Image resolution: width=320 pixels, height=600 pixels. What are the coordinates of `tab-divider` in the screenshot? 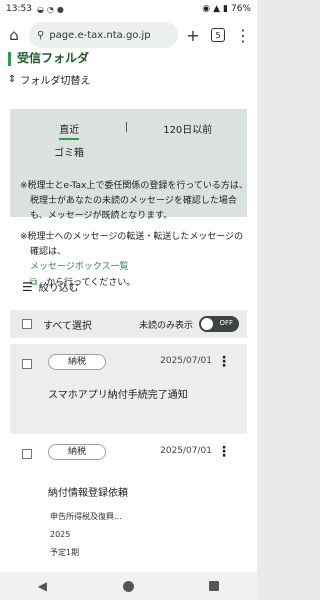 It's located at (126, 127).